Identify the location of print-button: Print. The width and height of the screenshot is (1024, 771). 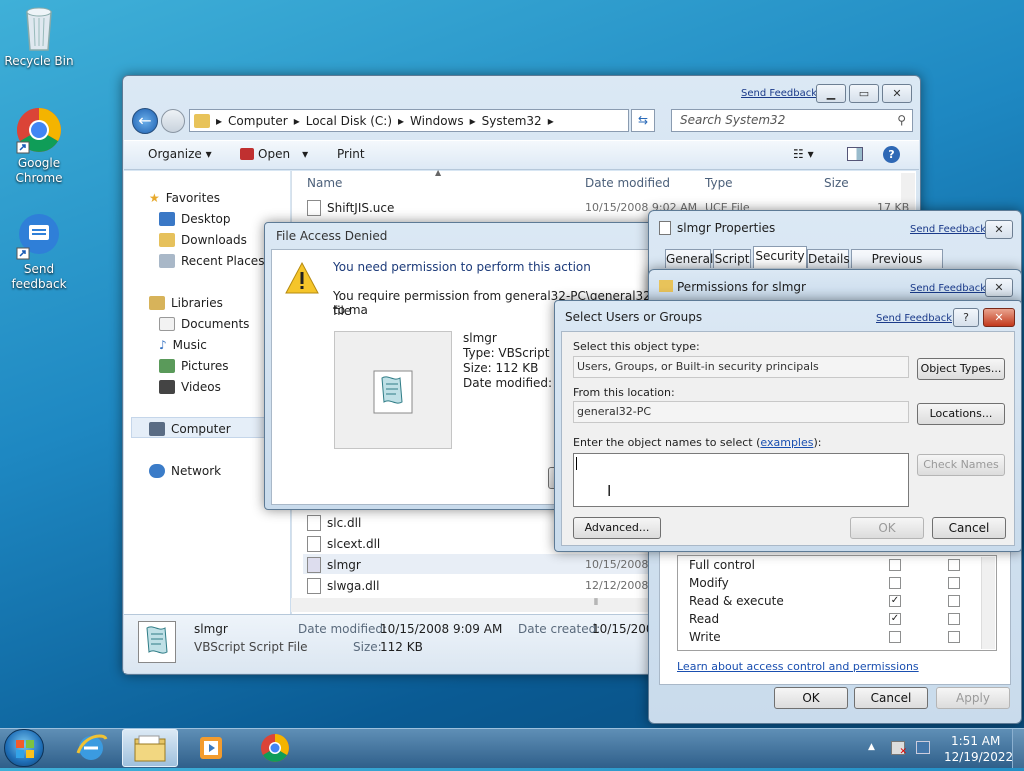
(351, 154).